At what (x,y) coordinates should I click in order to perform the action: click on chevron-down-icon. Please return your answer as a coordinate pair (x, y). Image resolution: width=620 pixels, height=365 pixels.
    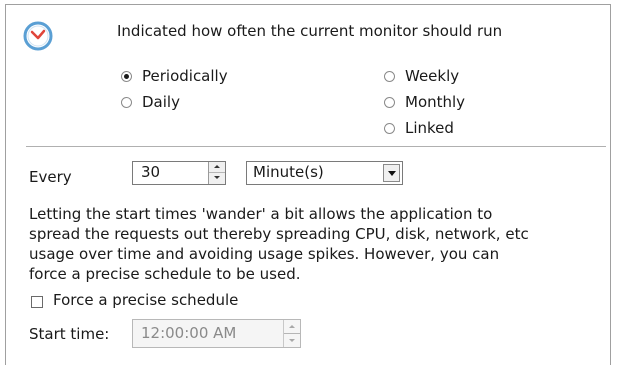
    Looking at the image, I should click on (392, 173).